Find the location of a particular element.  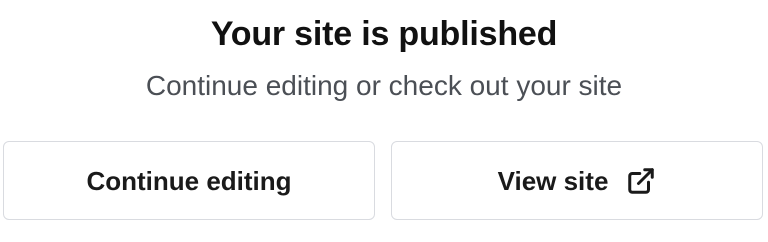

continue-editing-label: Continue editing is located at coordinates (189, 180).